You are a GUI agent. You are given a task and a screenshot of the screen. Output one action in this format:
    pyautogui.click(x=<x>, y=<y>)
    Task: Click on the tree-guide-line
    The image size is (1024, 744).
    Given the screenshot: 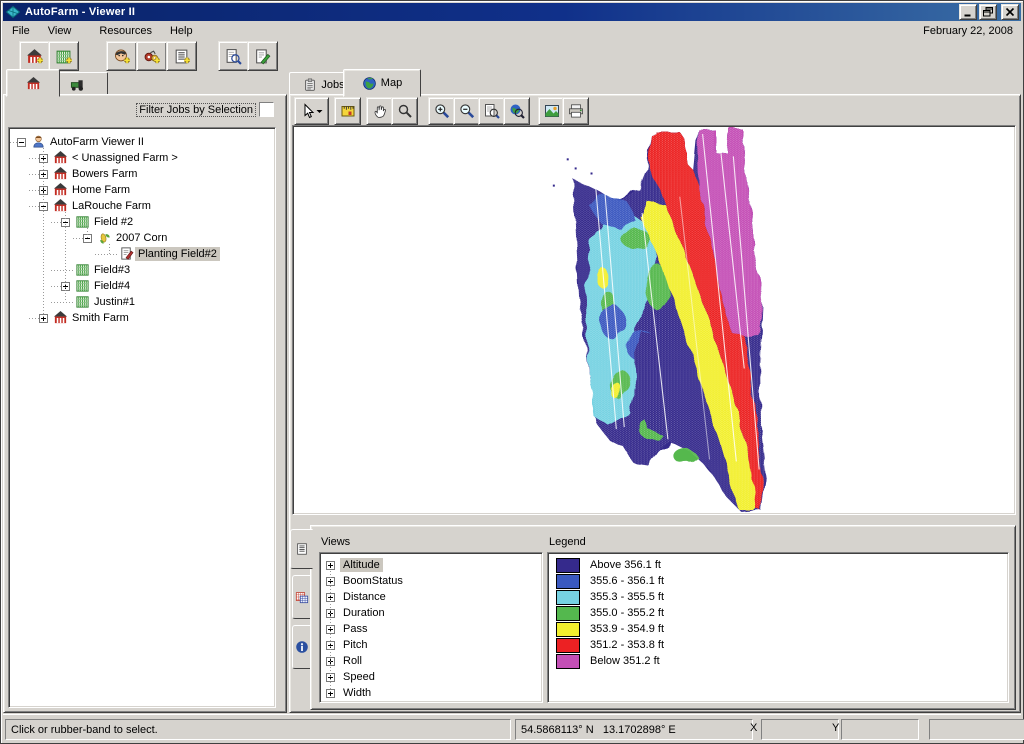 What is the action you would take?
    pyautogui.click(x=65, y=257)
    